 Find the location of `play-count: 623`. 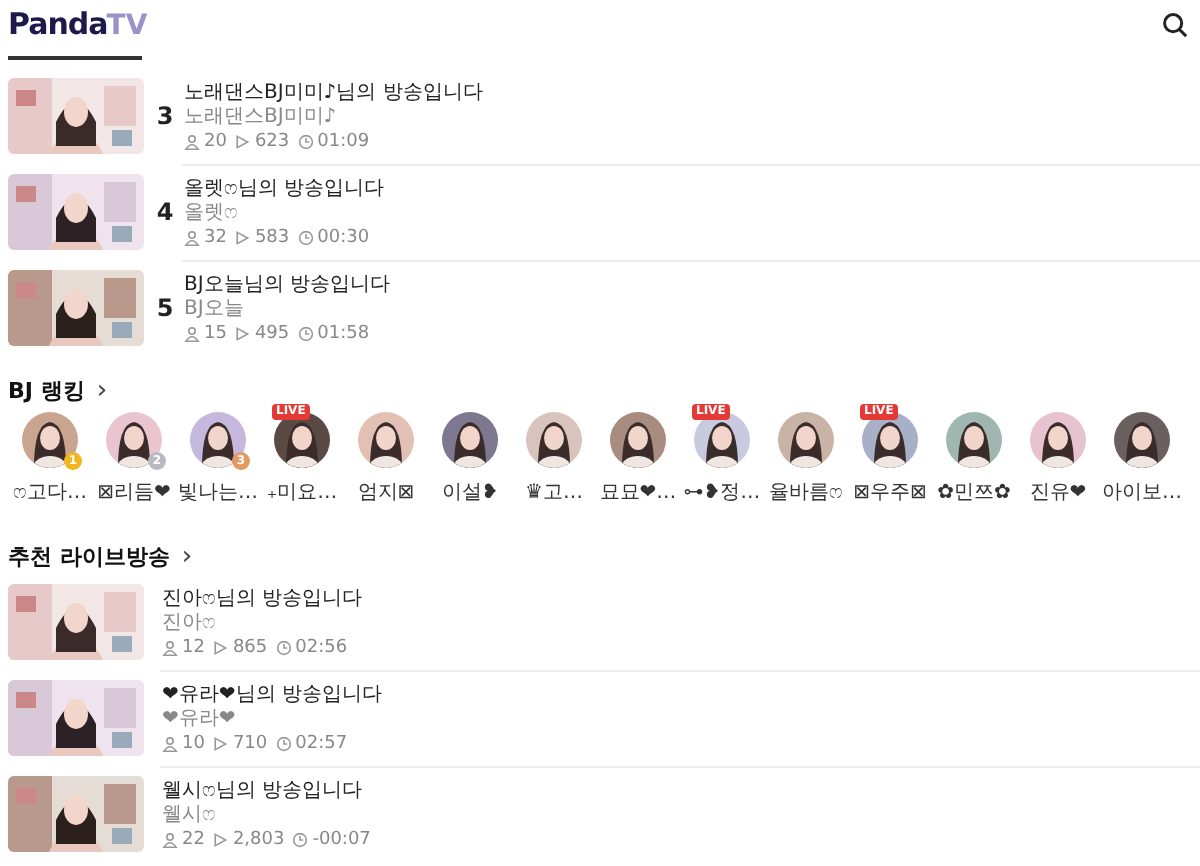

play-count: 623 is located at coordinates (272, 141).